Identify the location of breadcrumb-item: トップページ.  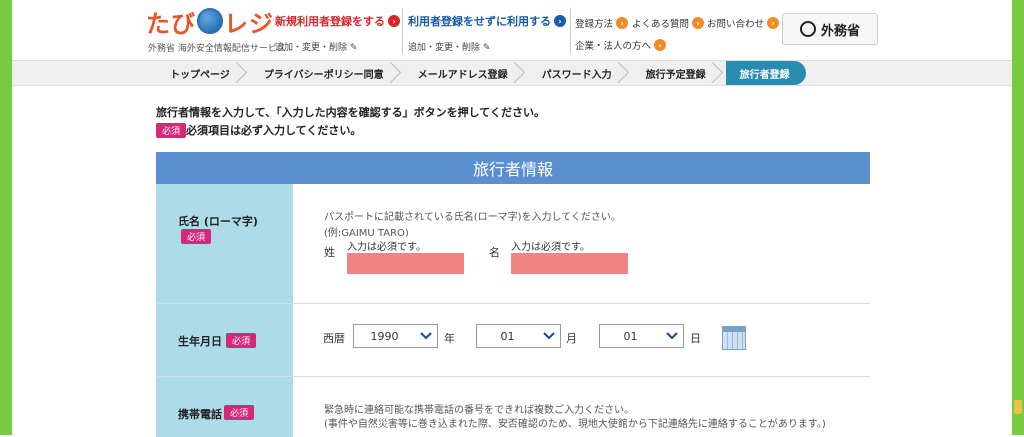
(204, 73).